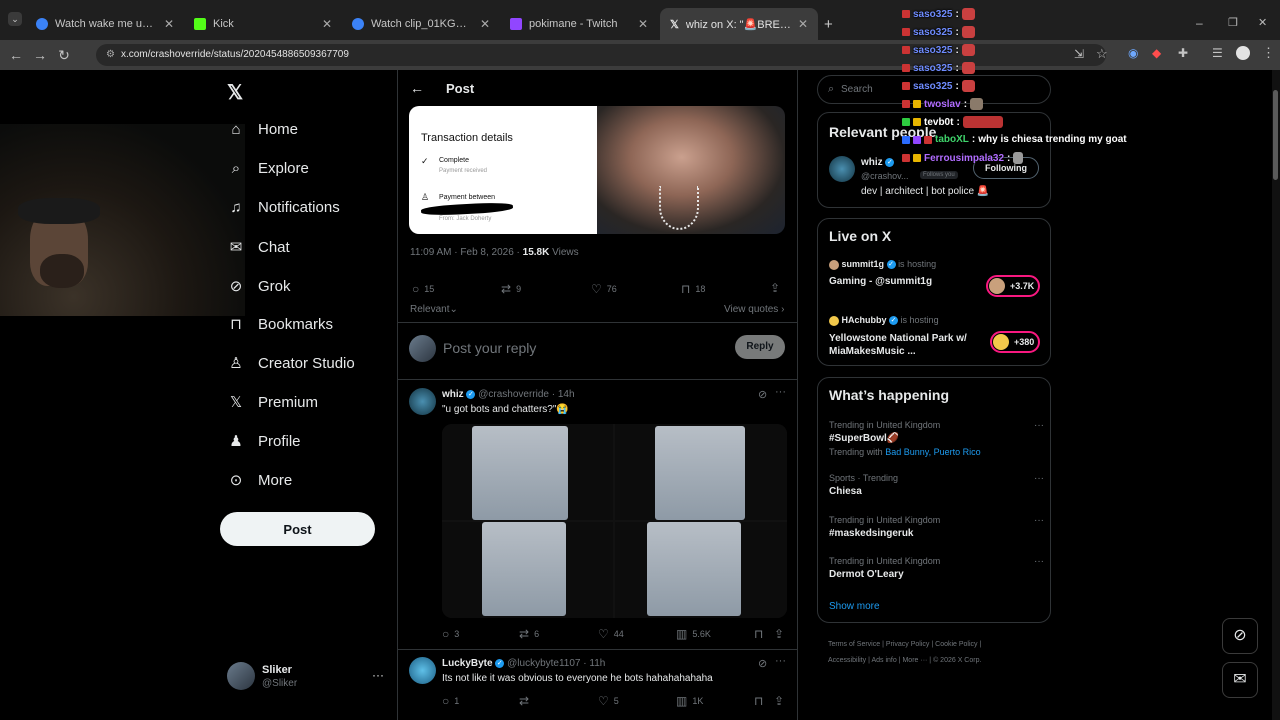  Describe the element at coordinates (882, 264) in the screenshot. I see `live-host: summit1g ✓ is hosting` at that location.